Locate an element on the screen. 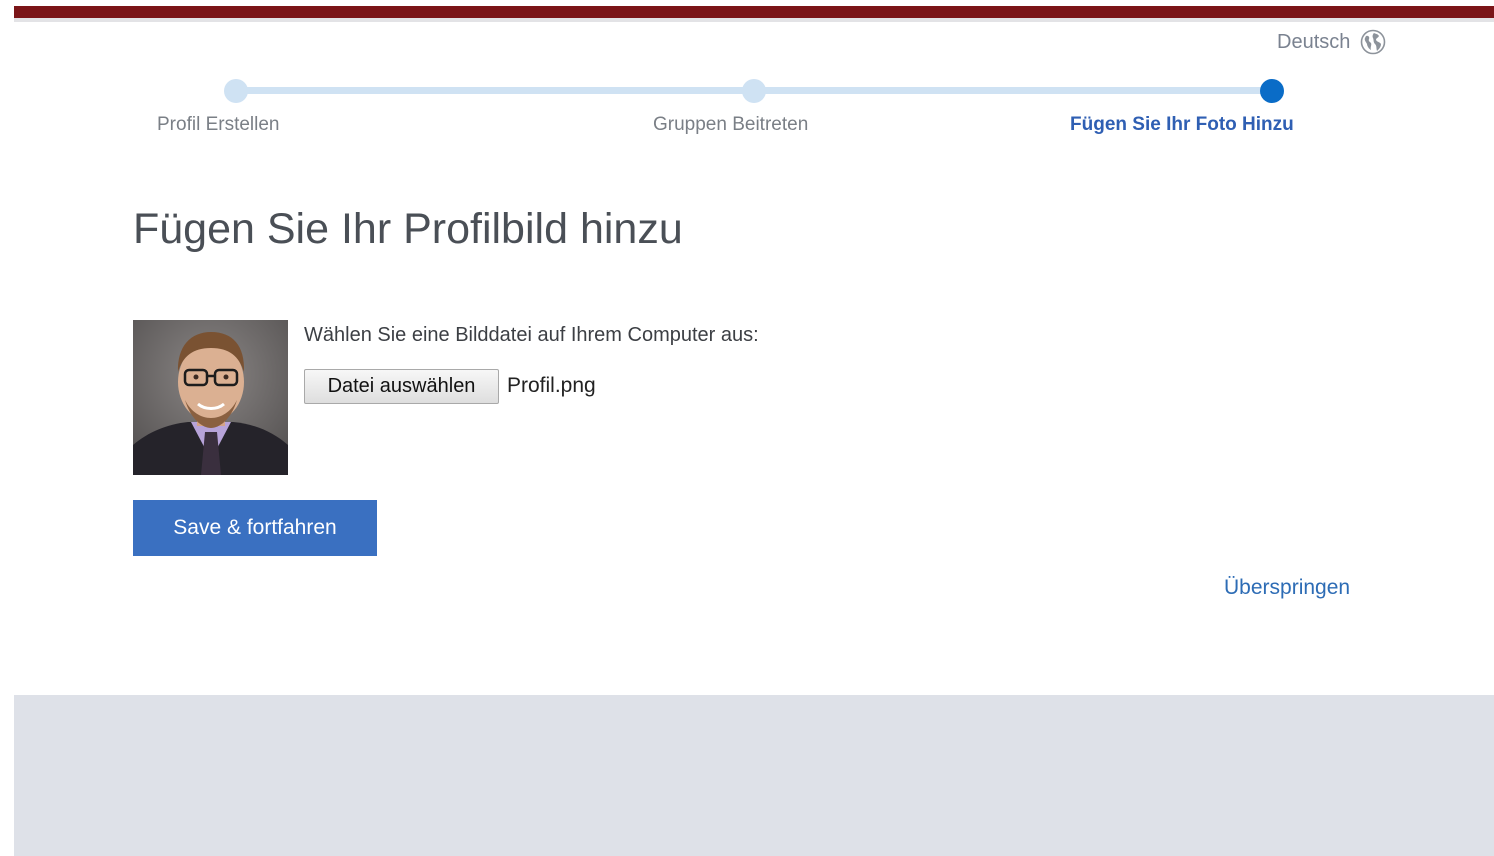  step-dot-groups is located at coordinates (754, 91).